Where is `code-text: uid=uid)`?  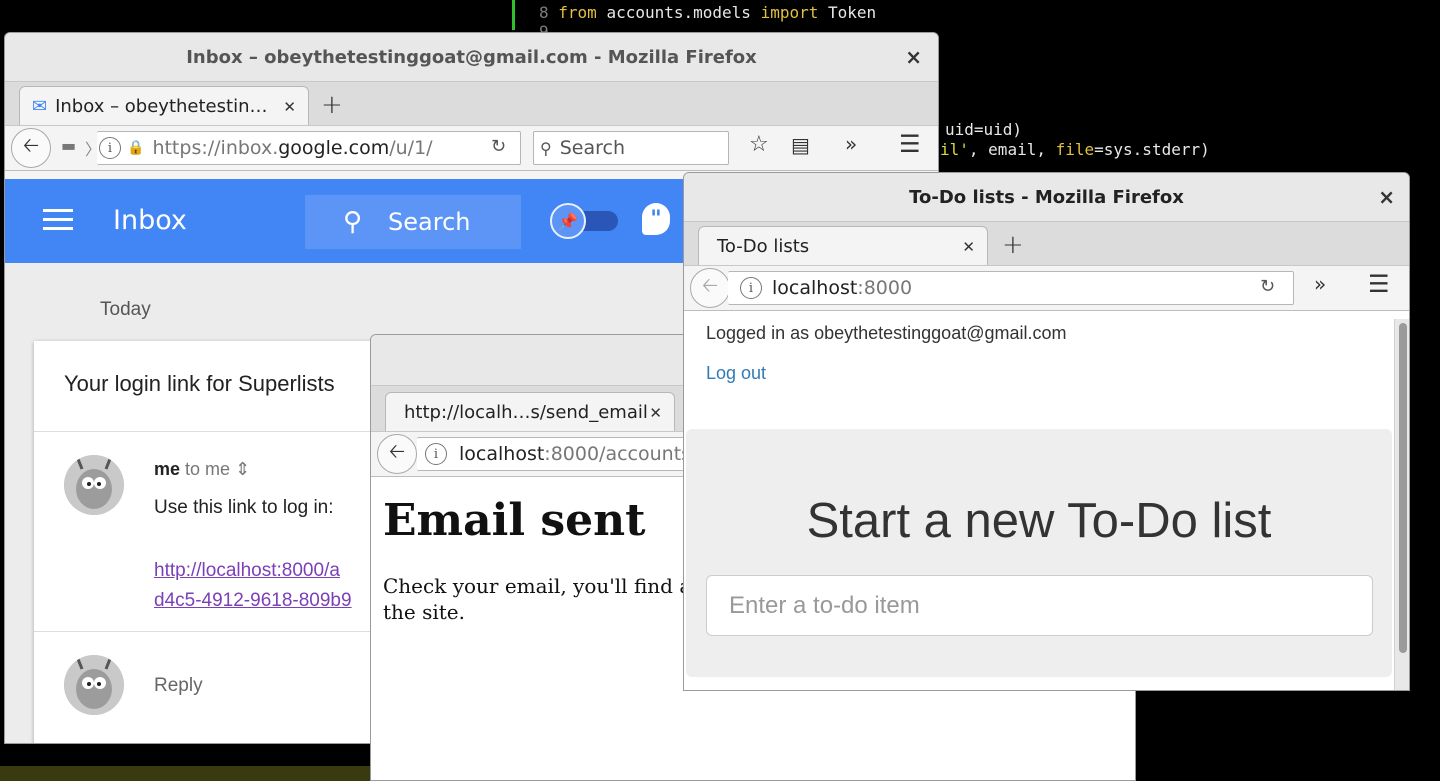
code-text: uid=uid) is located at coordinates (984, 129).